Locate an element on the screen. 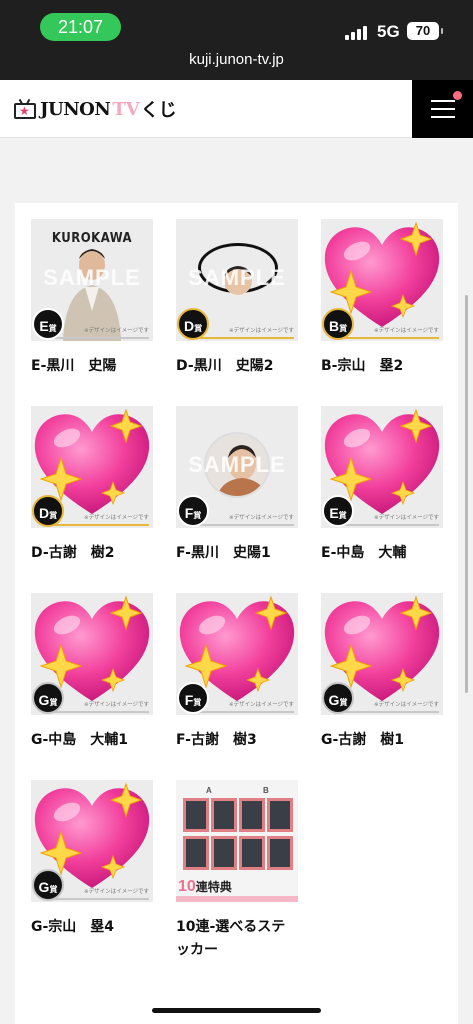 Image resolution: width=473 pixels, height=1024 pixels. prize-card: SAMPLE ※デザインはイメージです G賞 G-宗山 塁4 is located at coordinates (92, 859).